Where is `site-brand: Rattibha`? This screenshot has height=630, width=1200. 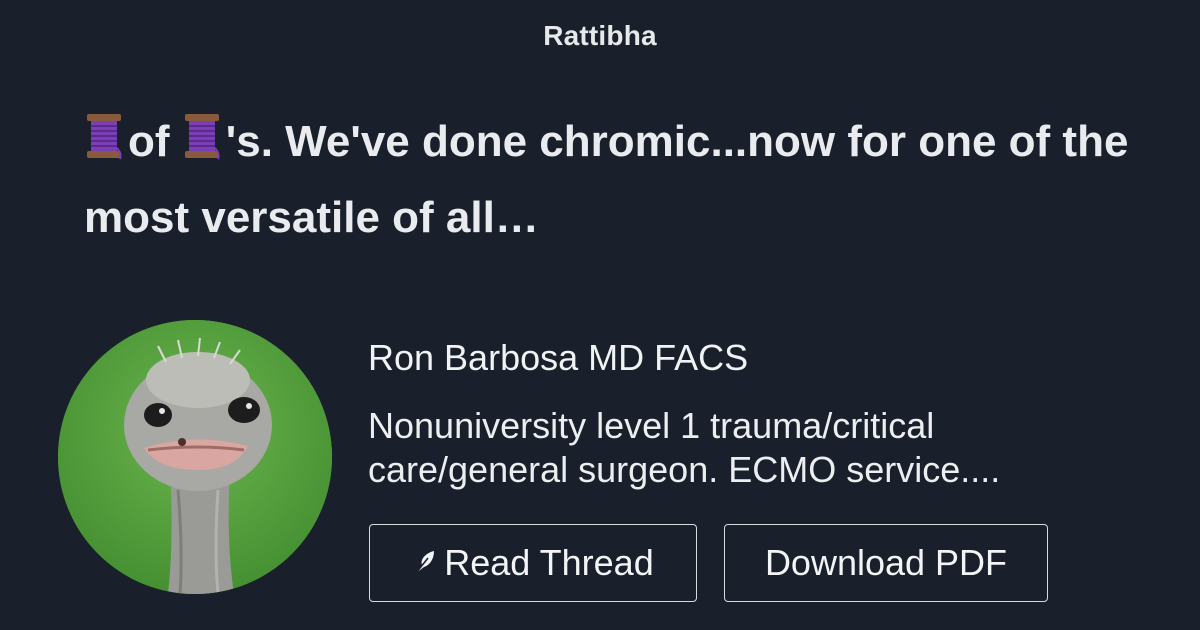 site-brand: Rattibha is located at coordinates (600, 36).